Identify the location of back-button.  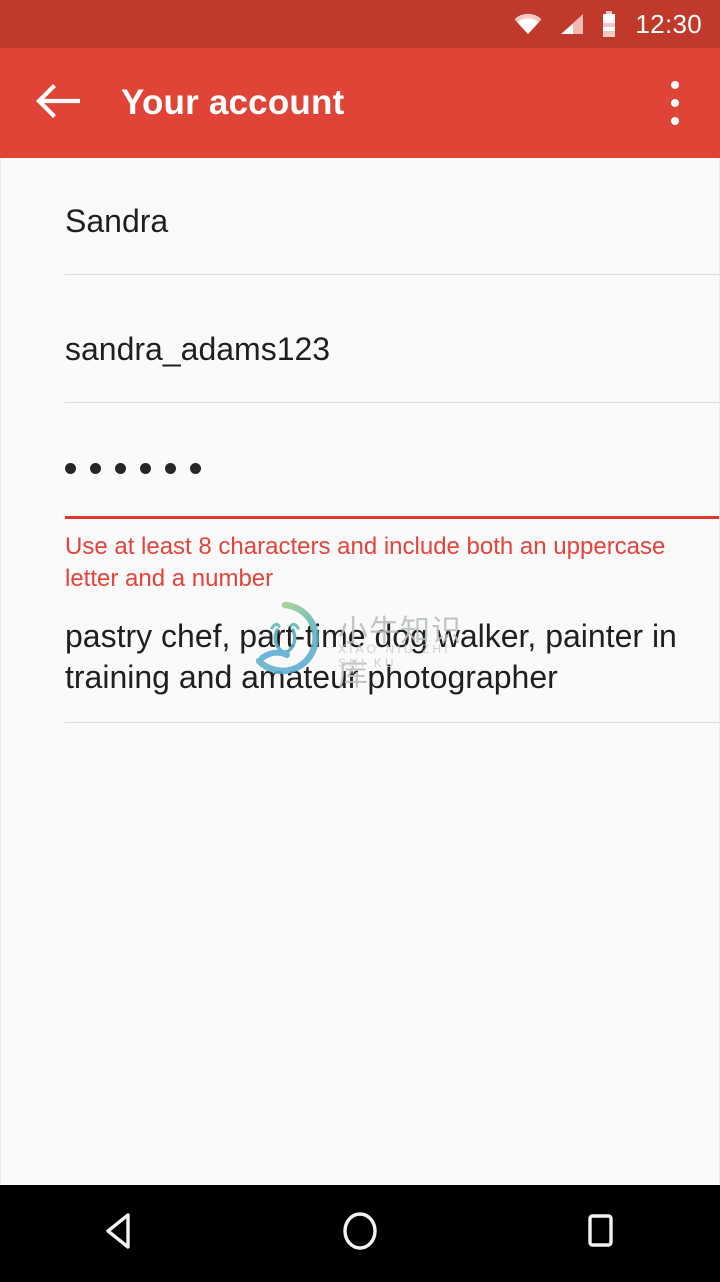
(57, 103).